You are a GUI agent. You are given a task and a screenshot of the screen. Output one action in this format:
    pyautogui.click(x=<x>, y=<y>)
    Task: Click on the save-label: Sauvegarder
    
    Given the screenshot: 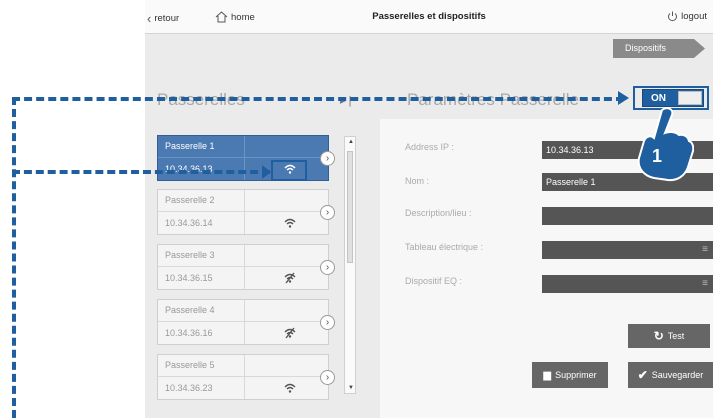 What is the action you would take?
    pyautogui.click(x=677, y=375)
    